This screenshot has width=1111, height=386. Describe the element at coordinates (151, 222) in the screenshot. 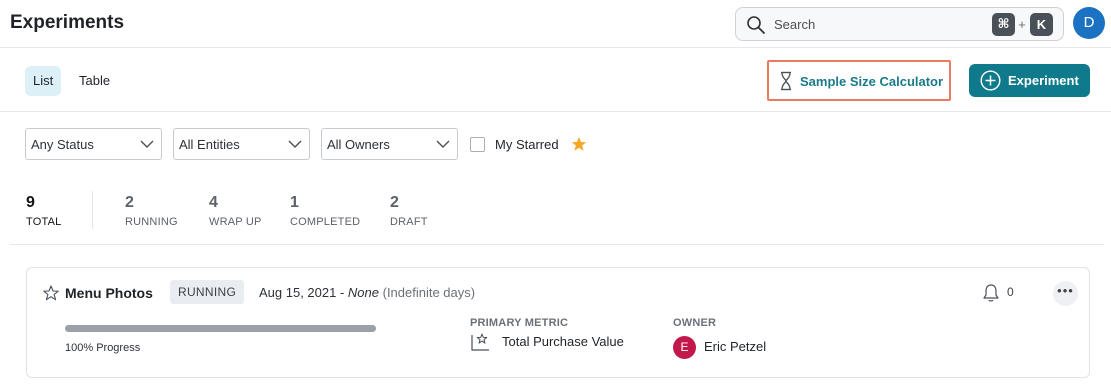

I see `stat-running-label: RUNNING` at that location.